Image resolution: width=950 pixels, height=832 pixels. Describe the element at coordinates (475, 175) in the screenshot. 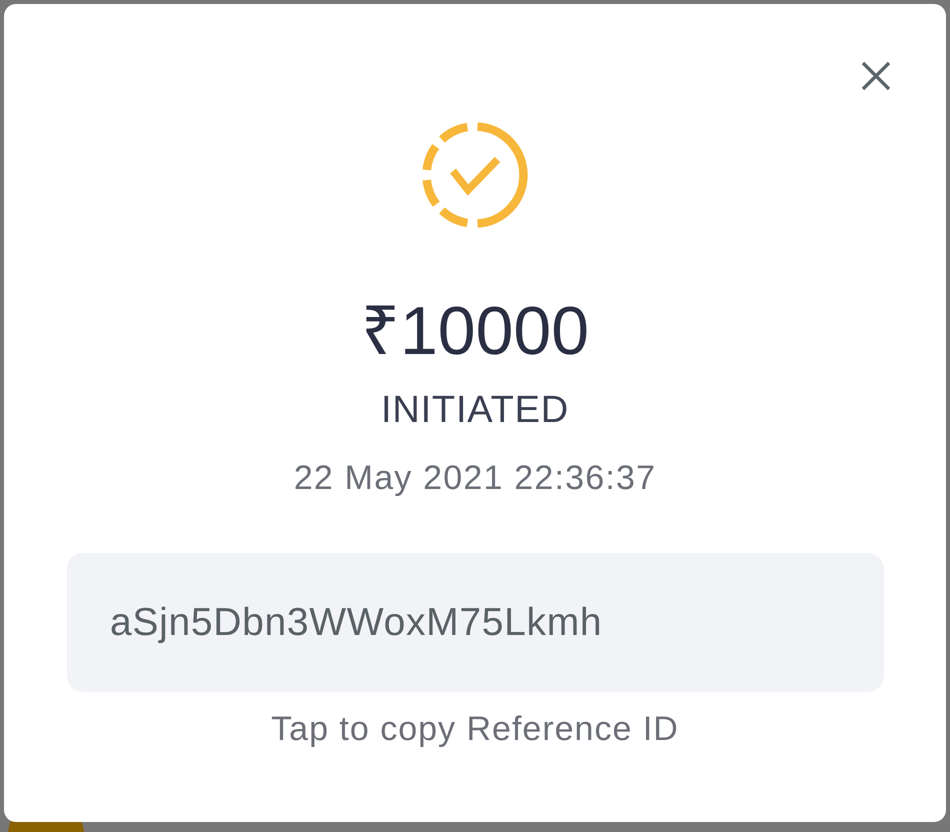

I see `check-circle-icon` at that location.